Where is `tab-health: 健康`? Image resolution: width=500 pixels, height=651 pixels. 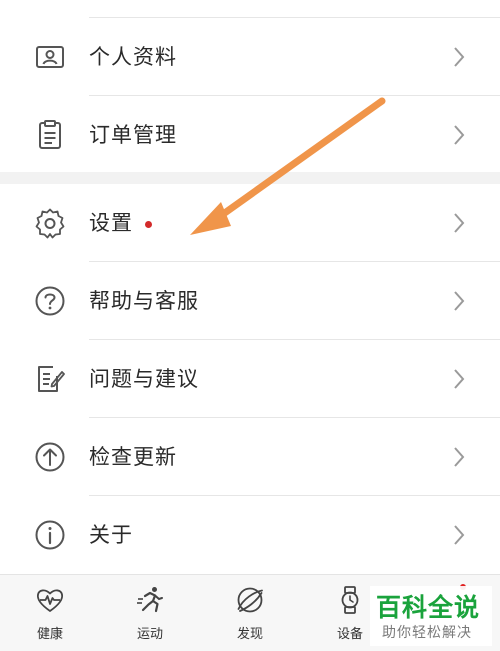
tab-health: 健康 is located at coordinates (50, 613).